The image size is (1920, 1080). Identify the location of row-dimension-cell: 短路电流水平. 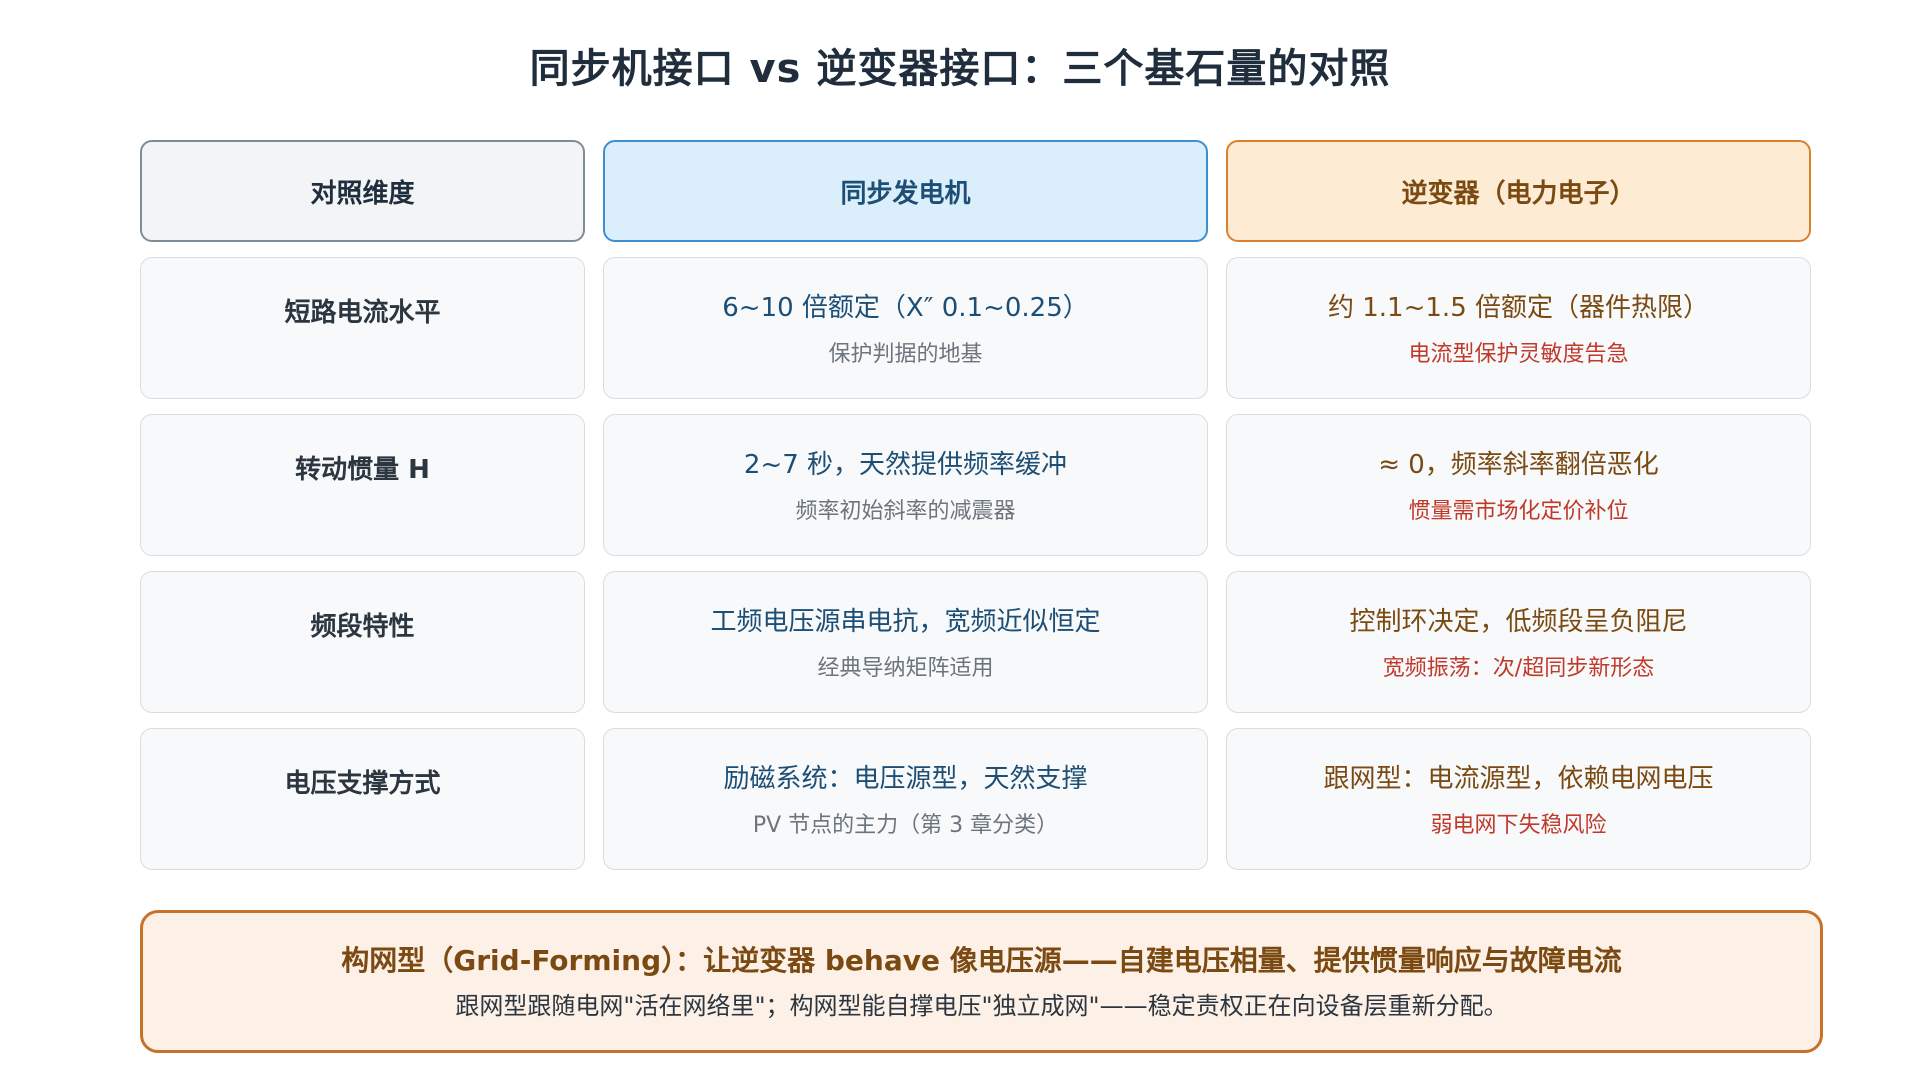
(362, 328).